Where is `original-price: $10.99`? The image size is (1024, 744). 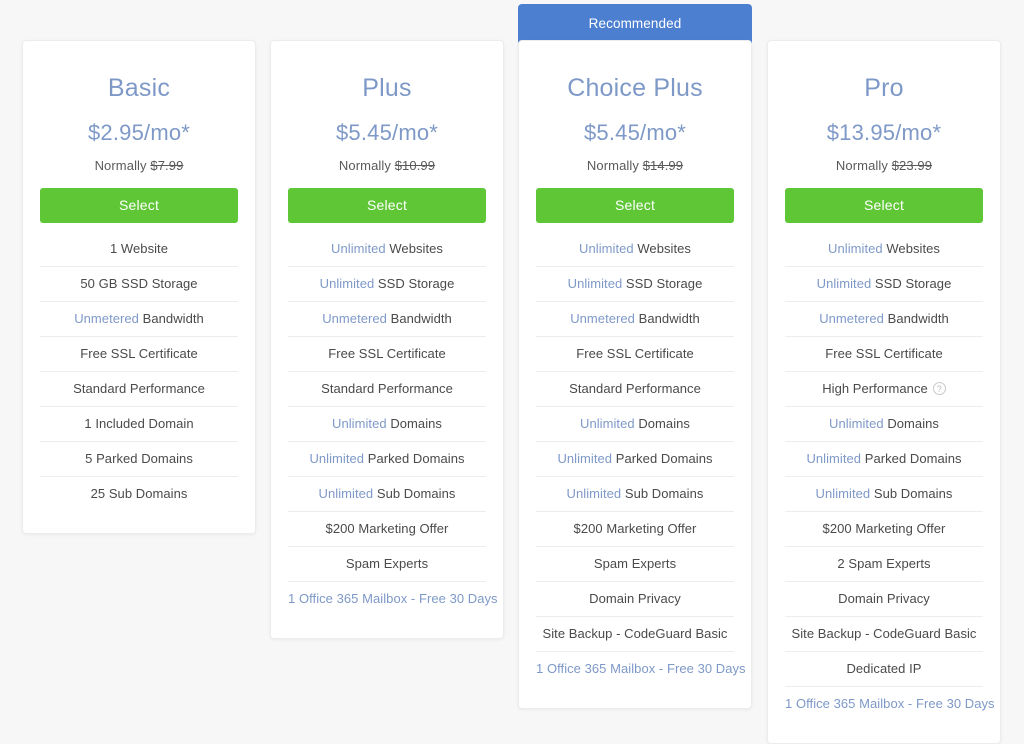 original-price: $10.99 is located at coordinates (415, 165).